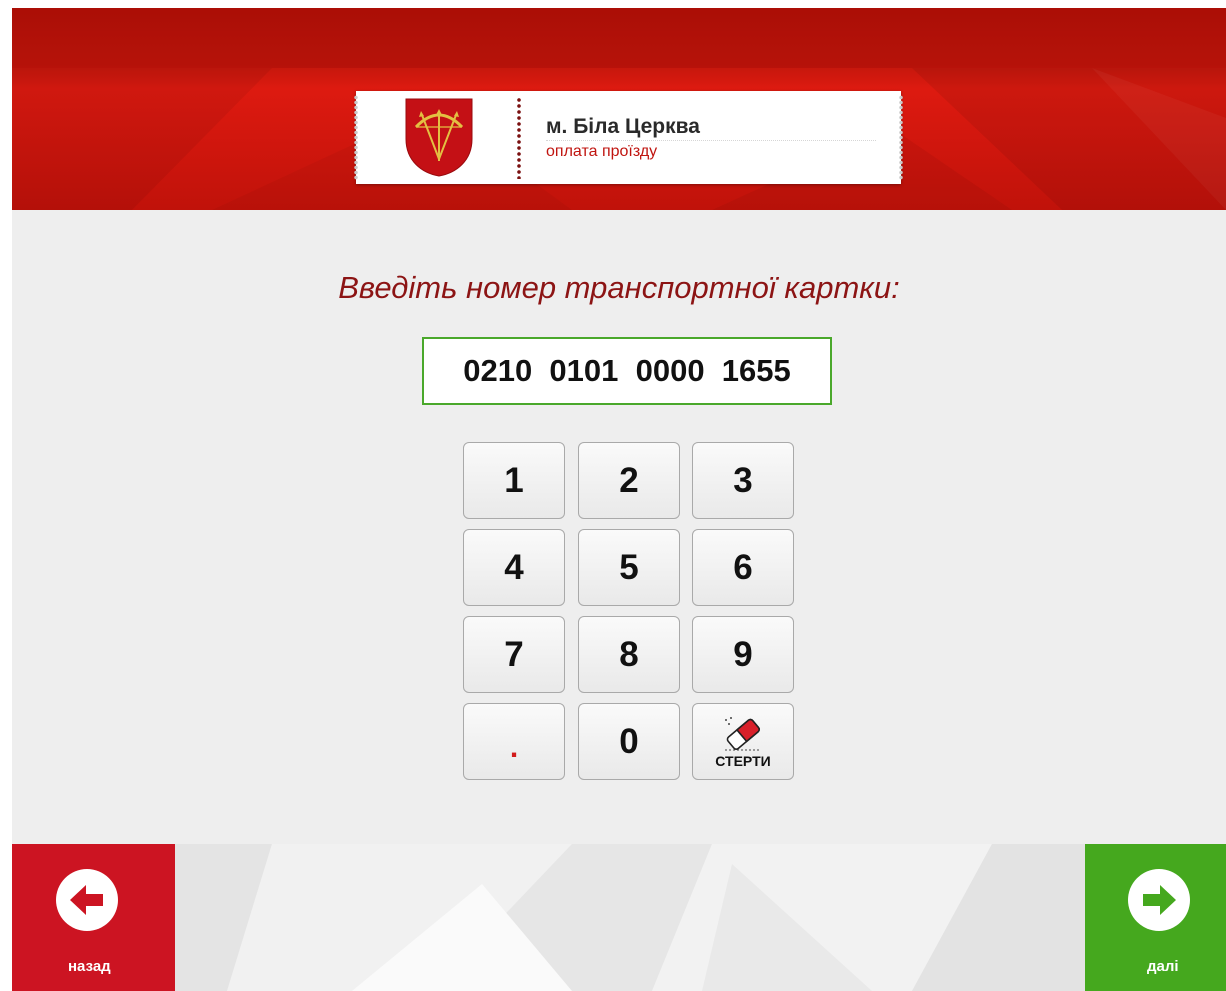 The height and width of the screenshot is (991, 1226). I want to click on footer: назад далі, so click(619, 917).